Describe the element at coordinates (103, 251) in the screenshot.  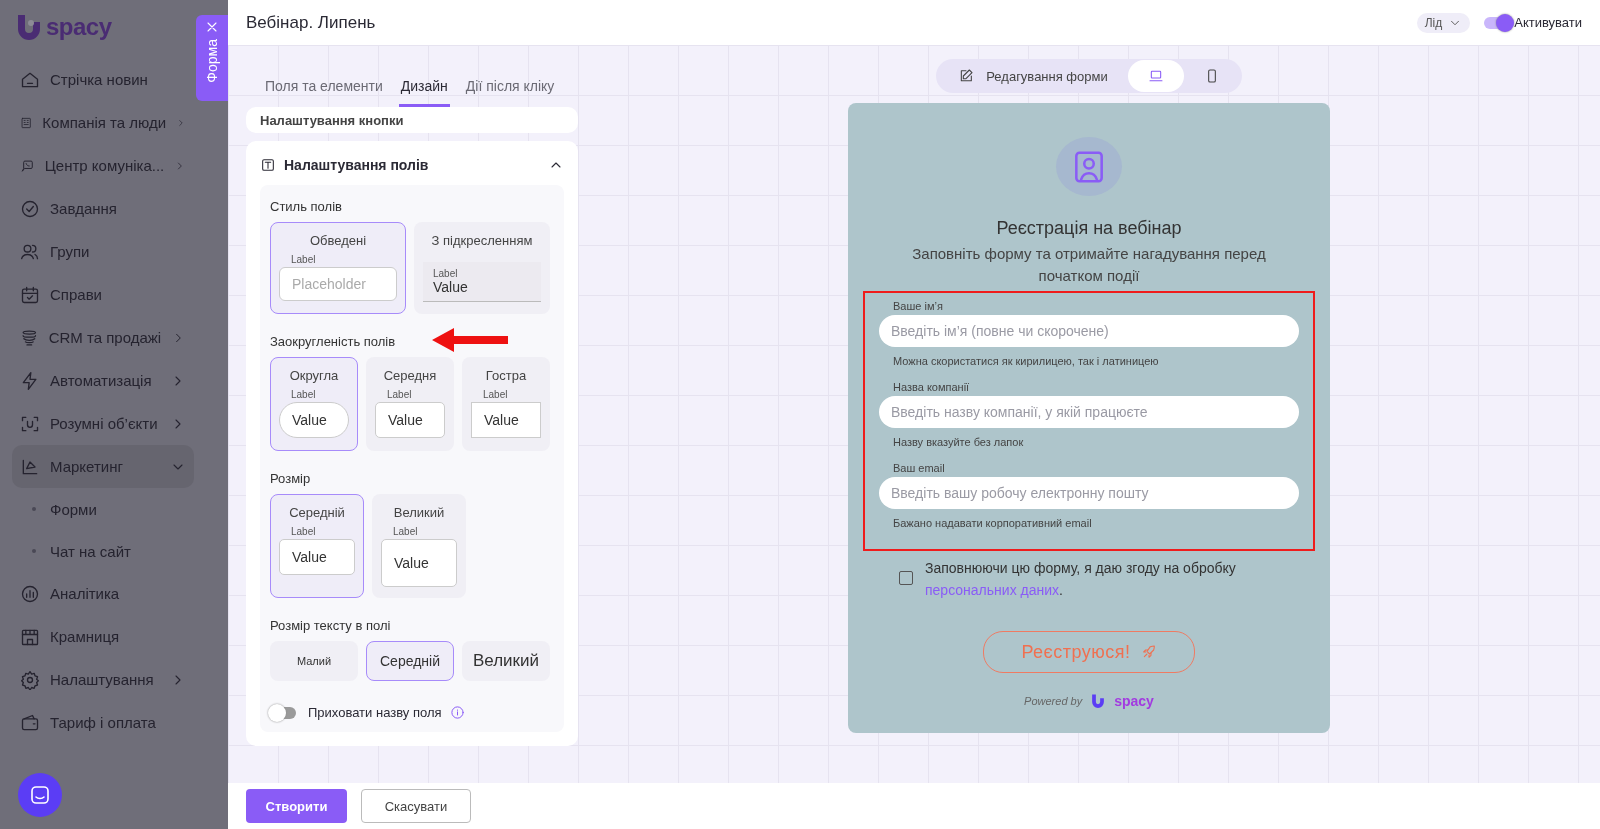
I see `sidebar-item: Групи` at that location.